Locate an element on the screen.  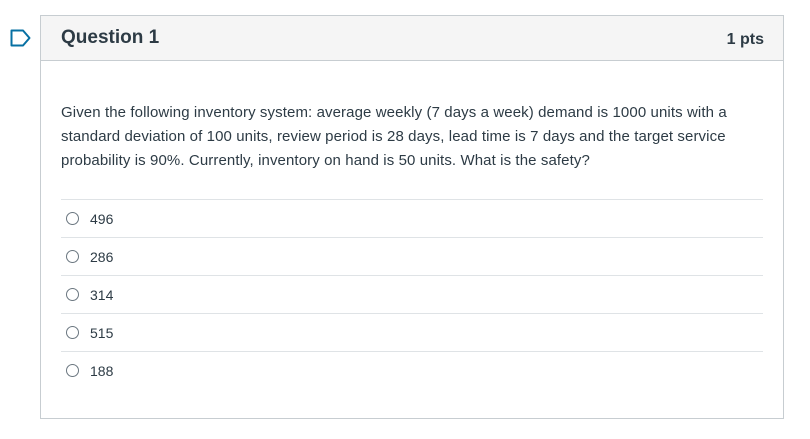
answer-option: 496 is located at coordinates (412, 219).